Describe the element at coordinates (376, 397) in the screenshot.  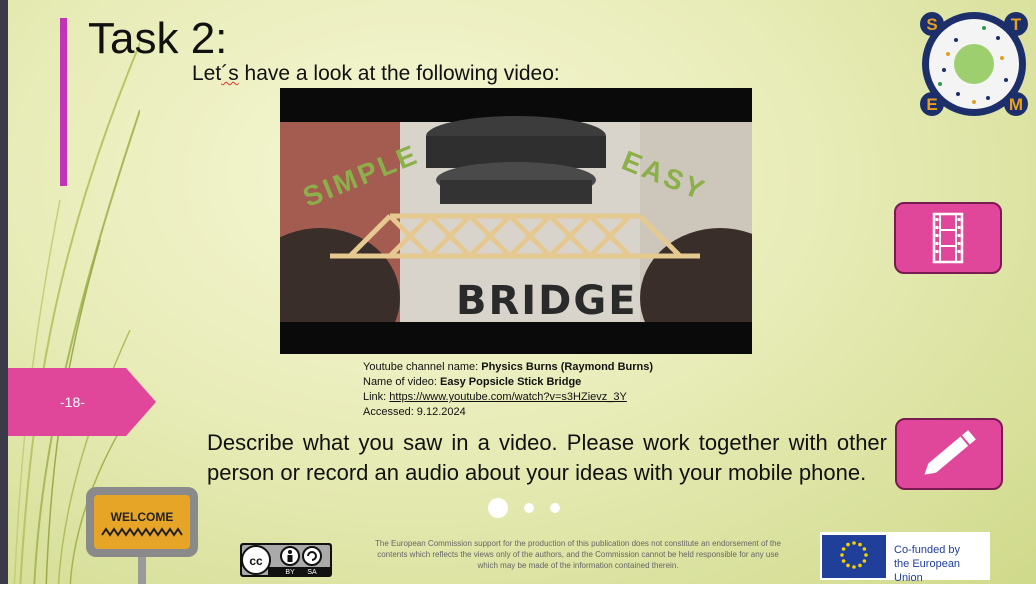
I see `credit-link-label: Link:` at that location.